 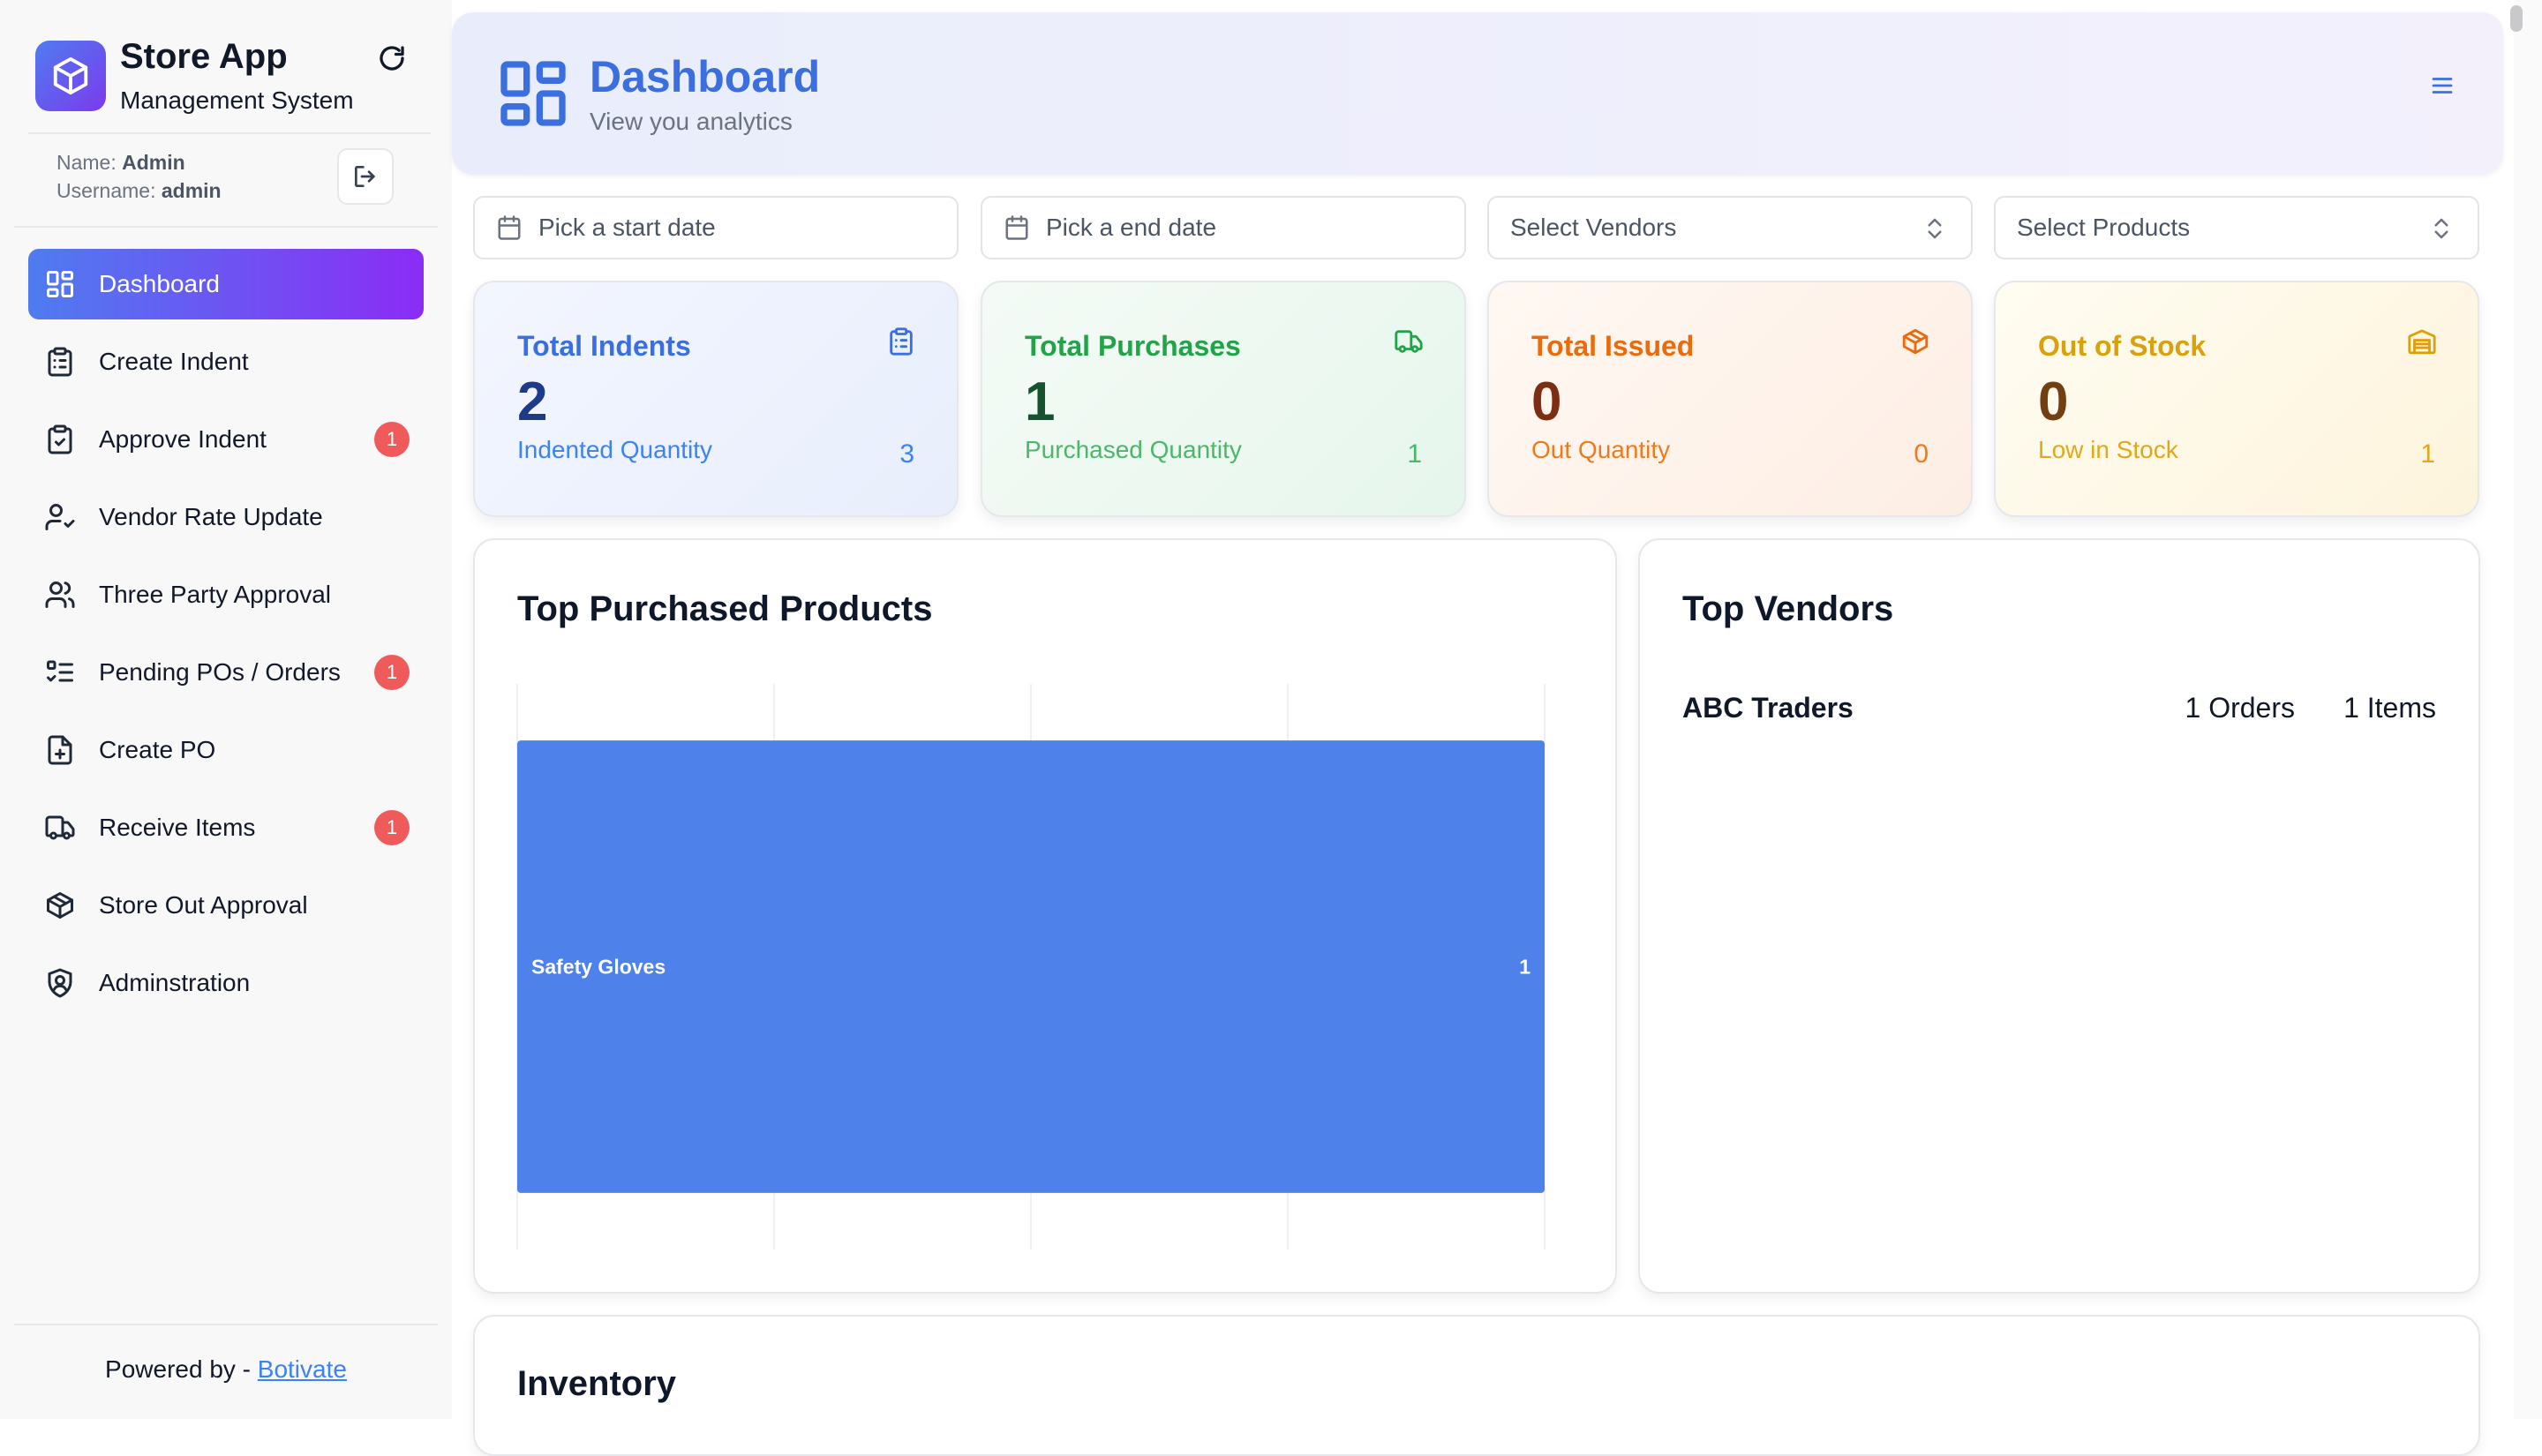 I want to click on app-name: Store App, so click(x=204, y=56).